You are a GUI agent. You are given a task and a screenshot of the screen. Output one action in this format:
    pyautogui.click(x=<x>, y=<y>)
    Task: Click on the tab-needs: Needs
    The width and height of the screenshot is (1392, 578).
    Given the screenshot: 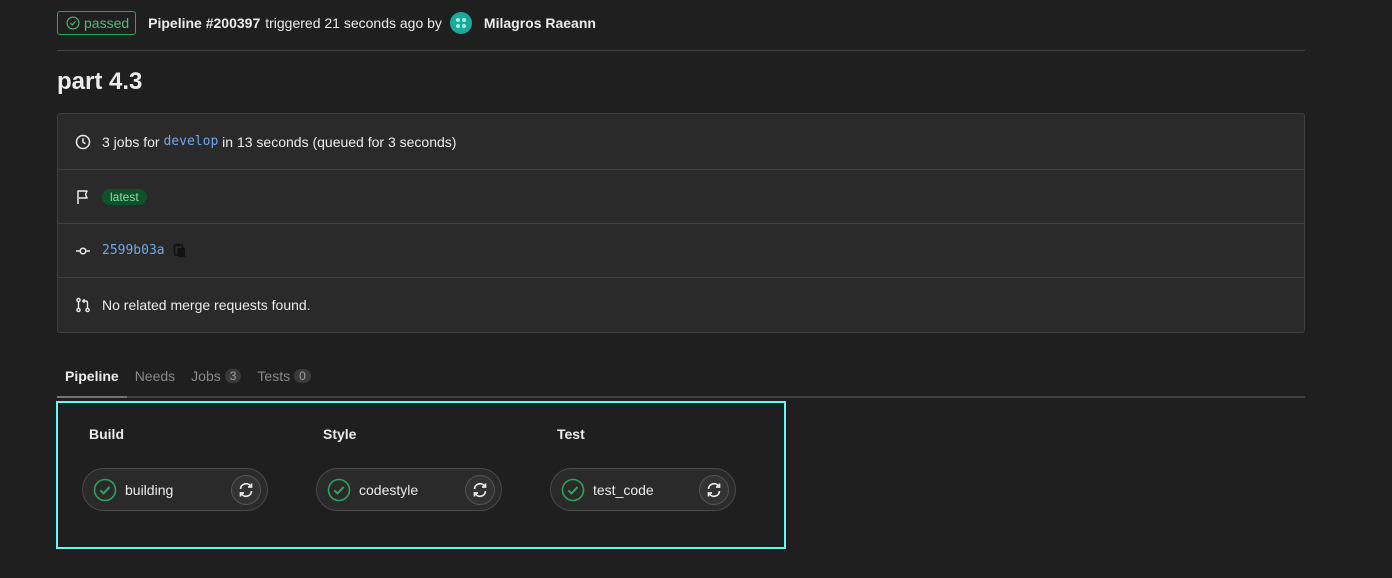 What is the action you would take?
    pyautogui.click(x=155, y=376)
    